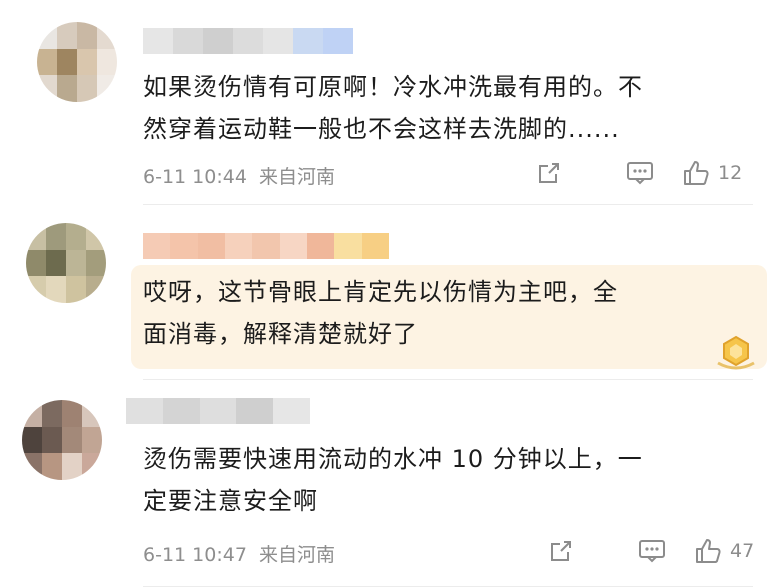  Describe the element at coordinates (448, 480) in the screenshot. I see `comment-text: 烫伤需要快速用流动的水冲 10 分钟以上，一 定要注意安全啊` at that location.